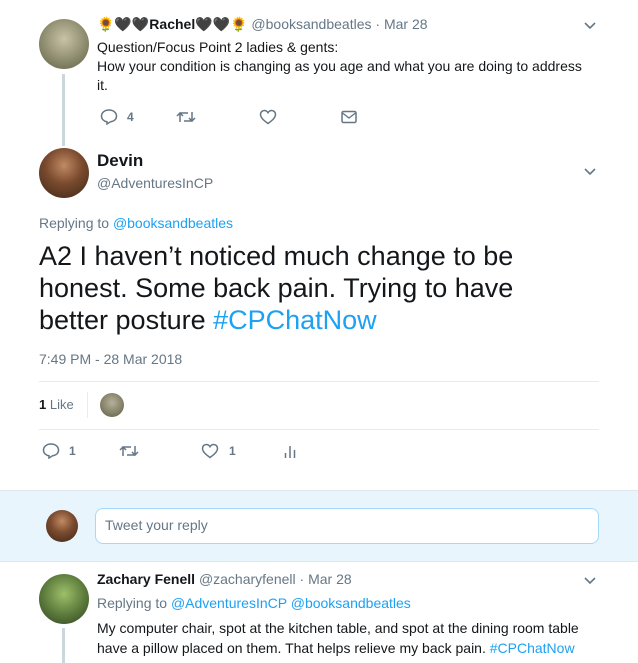 The width and height of the screenshot is (638, 663). What do you see at coordinates (112, 405) in the screenshot?
I see `liker-avatar` at bounding box center [112, 405].